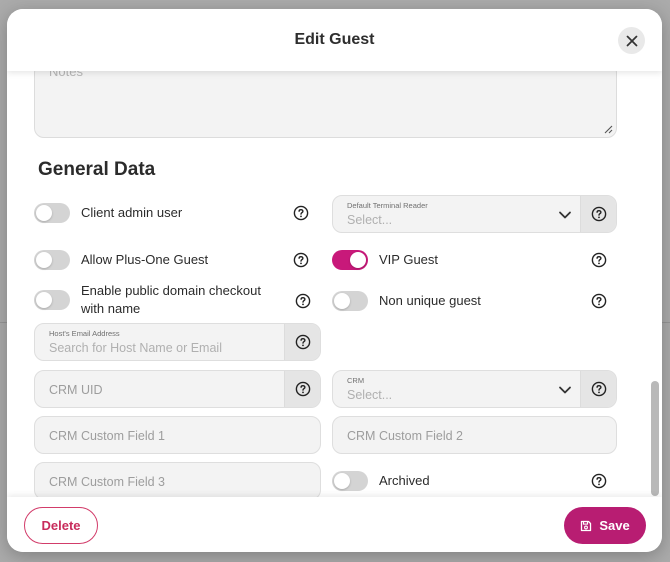 Image resolution: width=670 pixels, height=562 pixels. What do you see at coordinates (325, 104) in the screenshot?
I see `notes-textarea: Notes` at bounding box center [325, 104].